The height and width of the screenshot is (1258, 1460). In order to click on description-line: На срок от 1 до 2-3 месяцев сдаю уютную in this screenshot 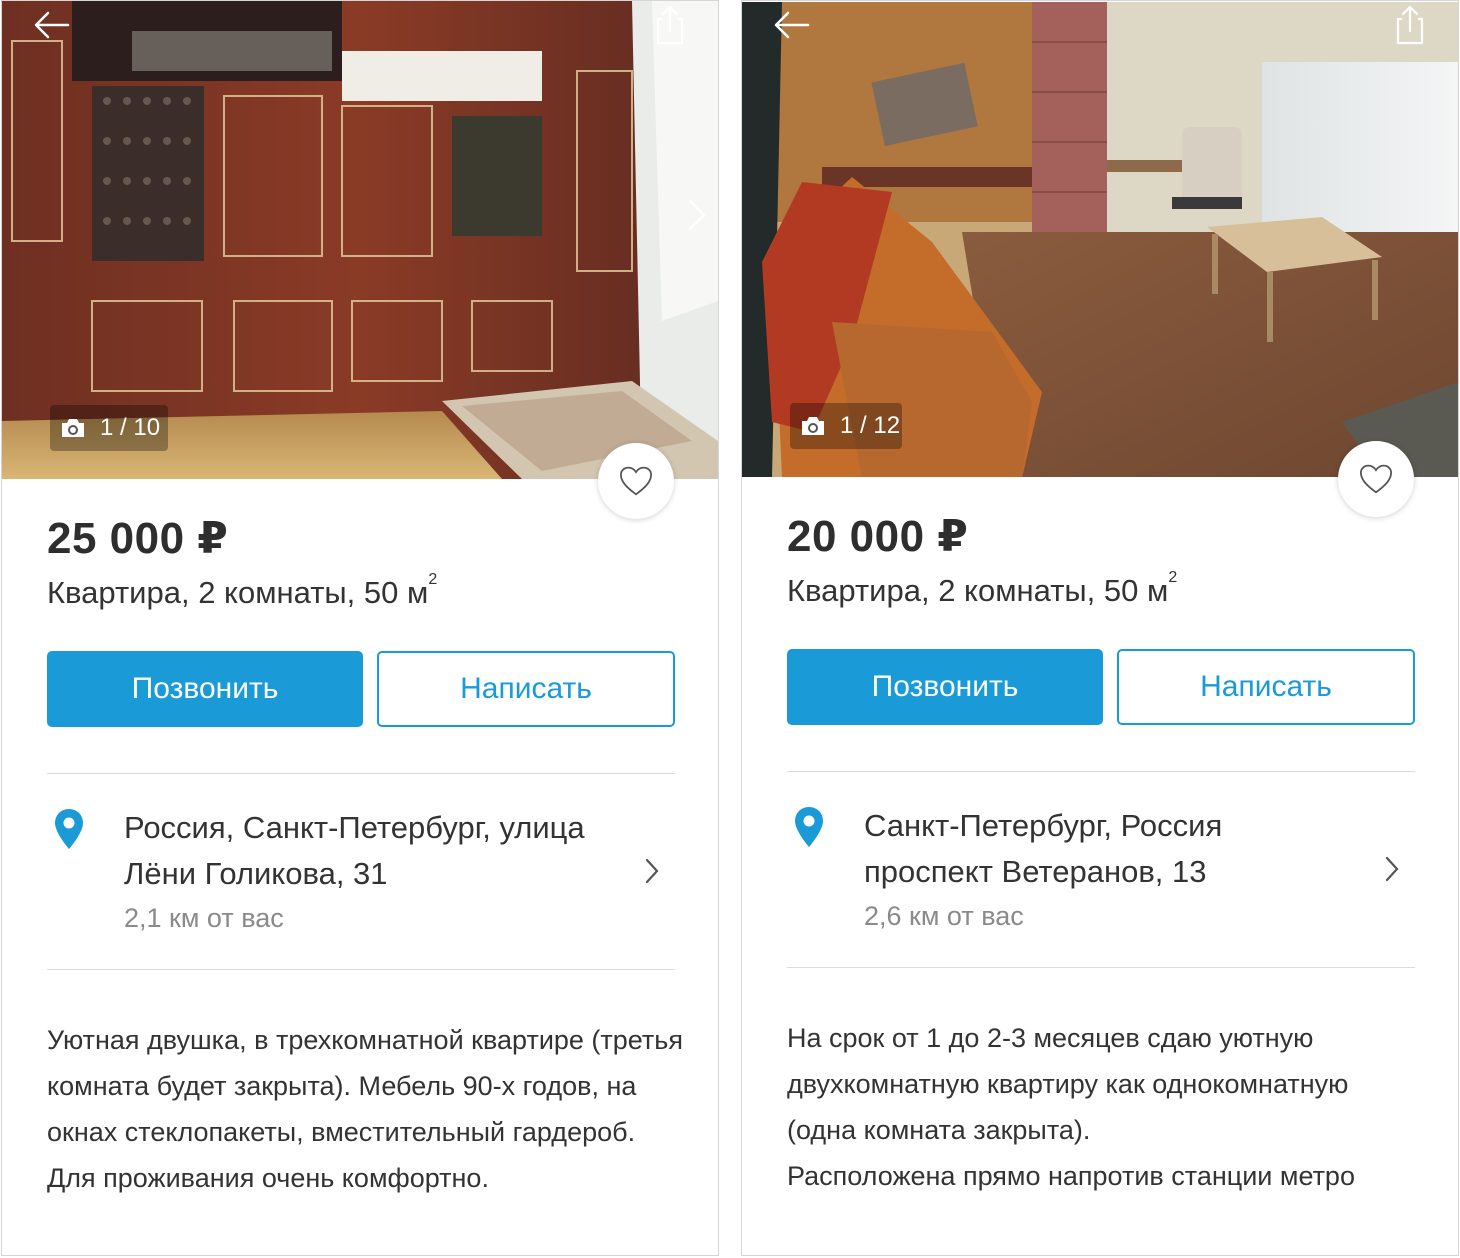, I will do `click(1050, 1038)`.